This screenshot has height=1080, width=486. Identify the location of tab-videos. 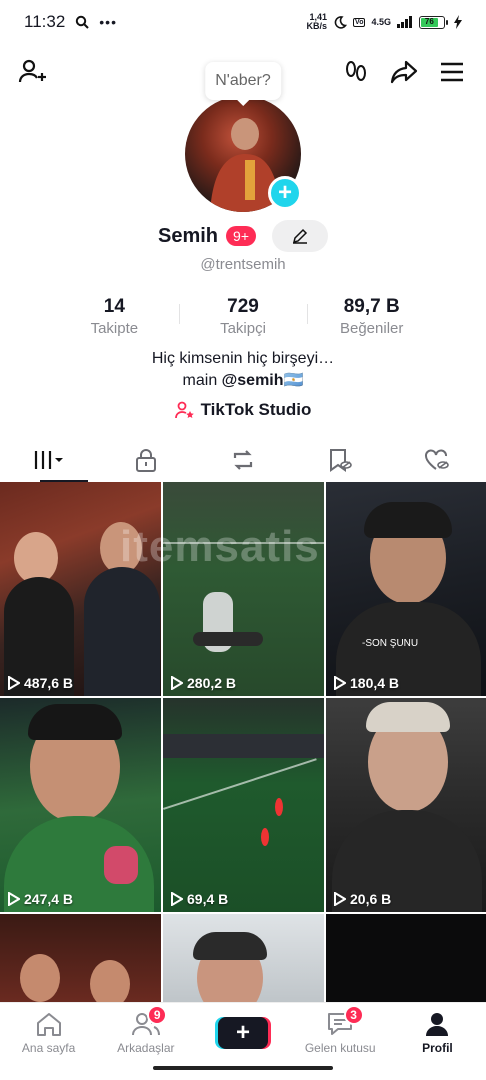
(48, 460).